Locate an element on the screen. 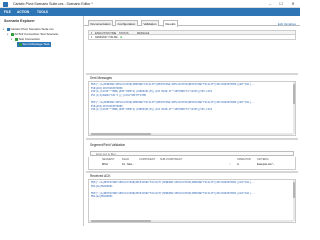 This screenshot has height=240, width=320. scenario-explorer-heading: Scenario Explorer is located at coordinates (19, 21).